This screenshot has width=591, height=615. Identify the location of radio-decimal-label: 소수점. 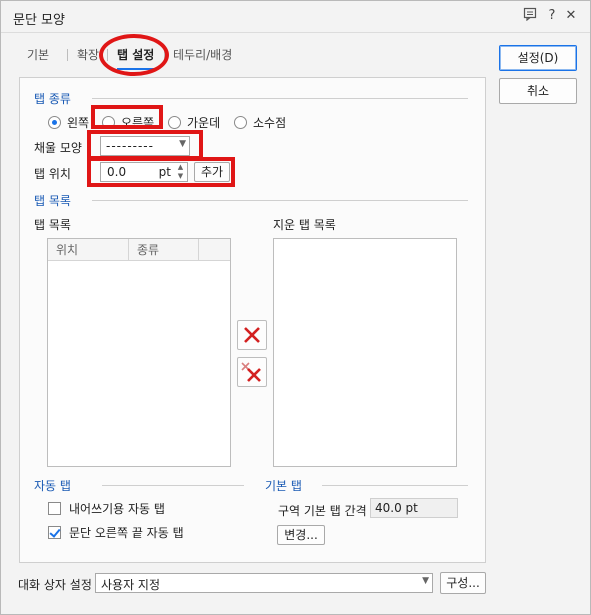
(270, 123).